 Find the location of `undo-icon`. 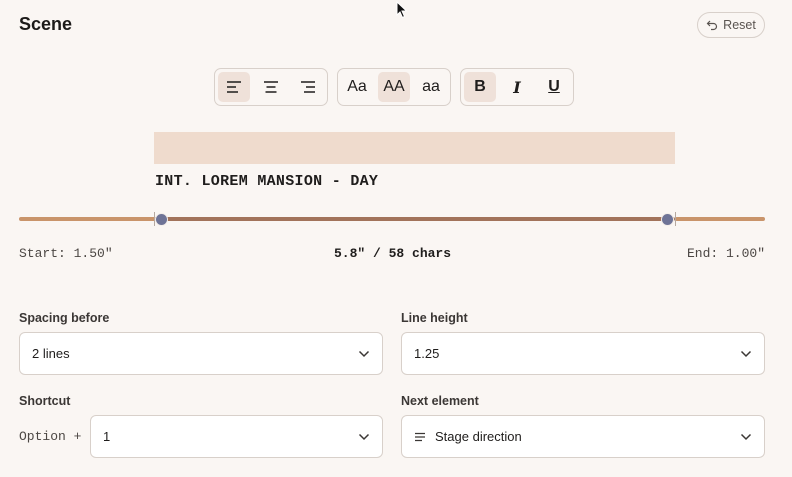

undo-icon is located at coordinates (712, 25).